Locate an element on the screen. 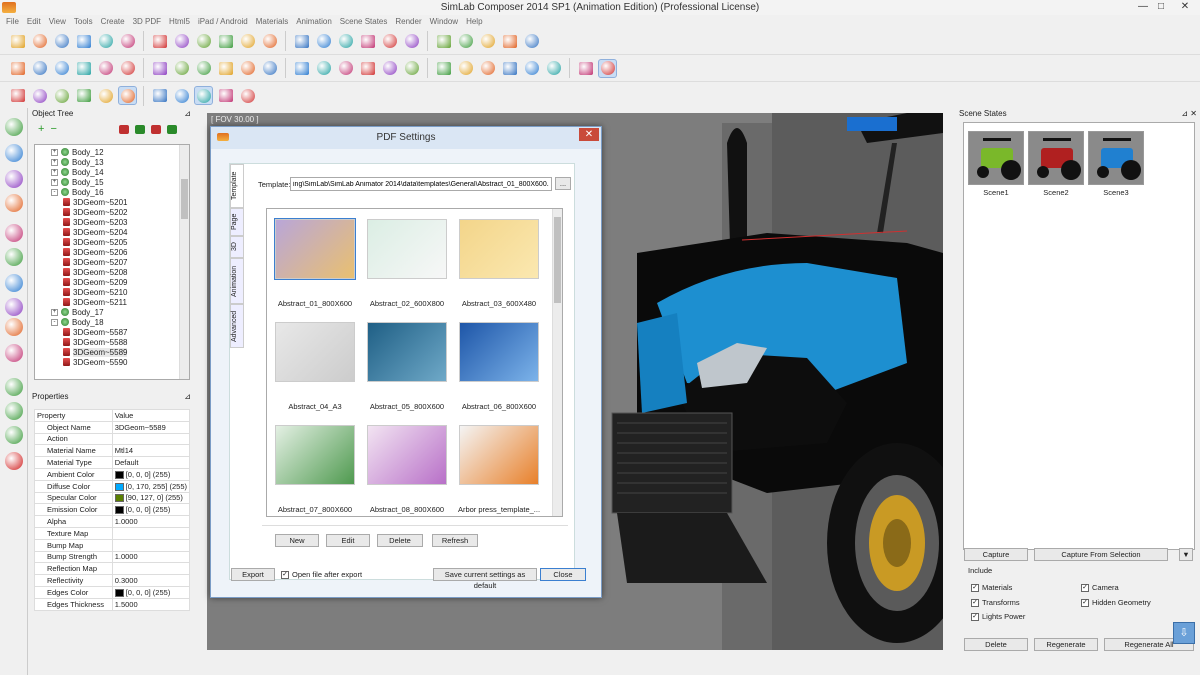 Image resolution: width=1200 pixels, height=675 pixels. pin-icon: ⊿ ✕ is located at coordinates (1189, 113).